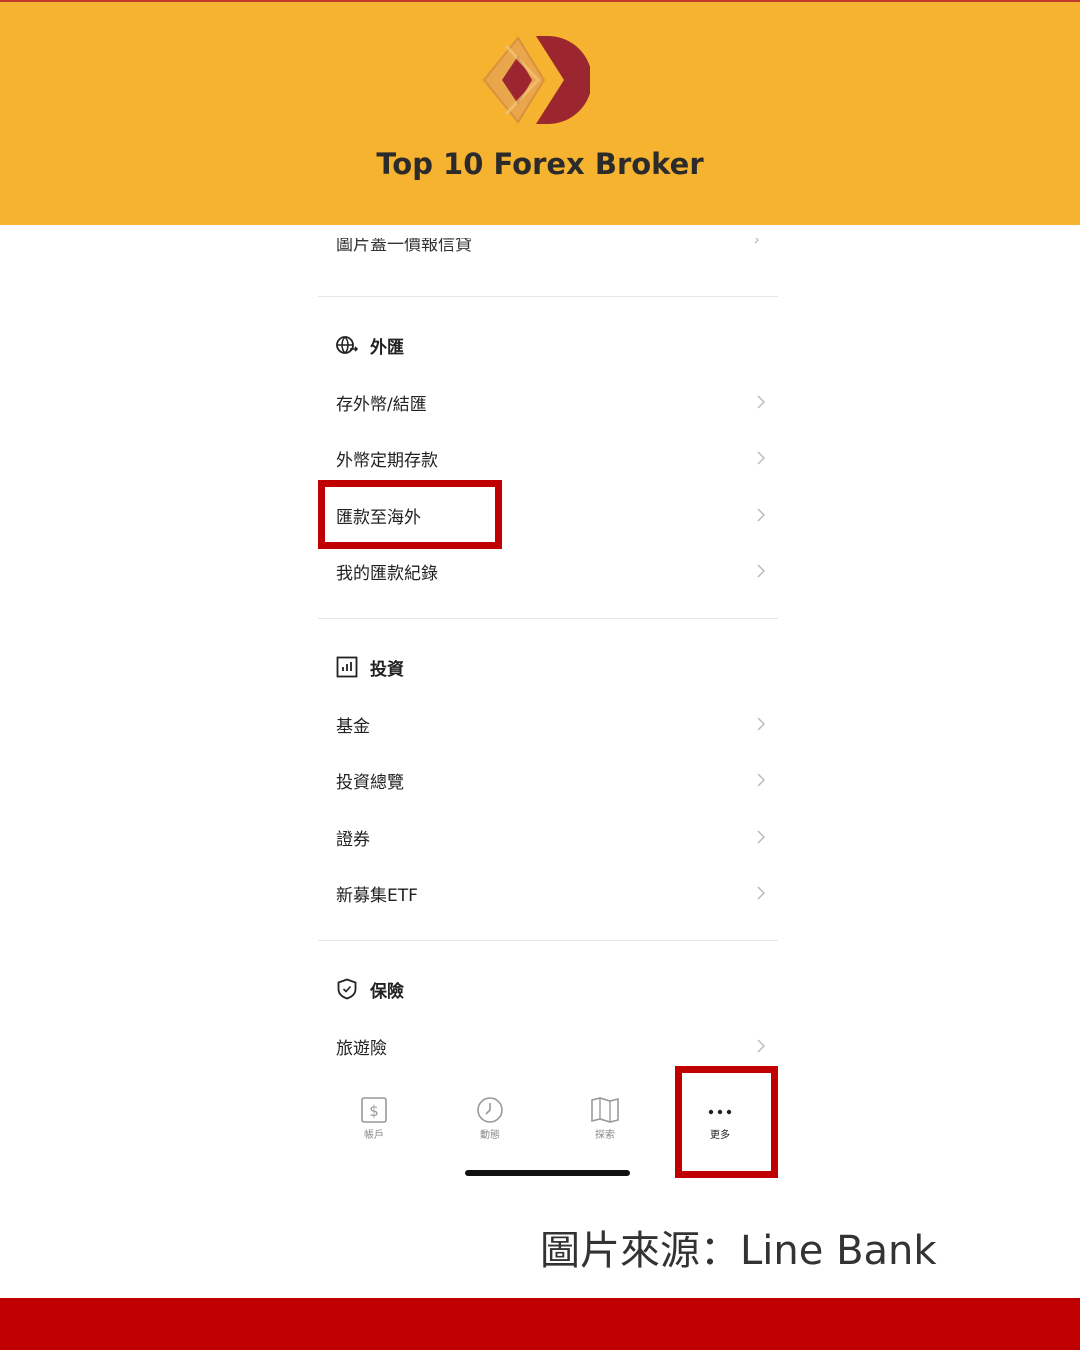 This screenshot has width=1080, height=1350. I want to click on home-indicator, so click(547, 1173).